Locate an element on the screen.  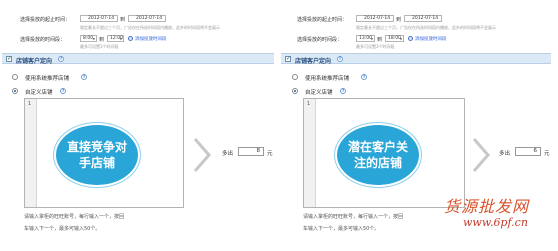
end-time-select: 12:00 ▼ is located at coordinates (115, 38).